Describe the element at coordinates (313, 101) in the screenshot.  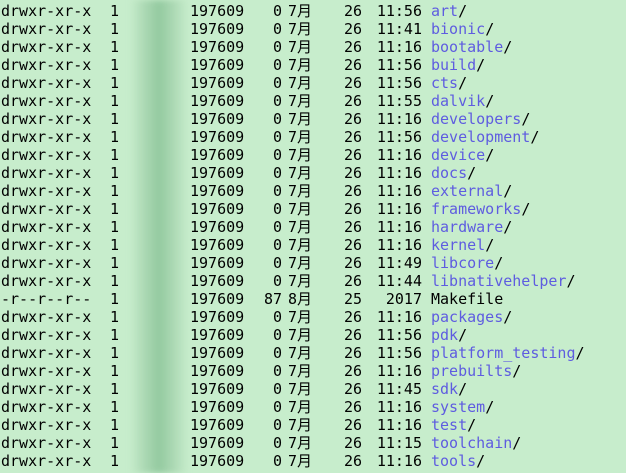
I see `listing-row: drwxr-xr-x 1 197609 0 7月 26 11:55 dalvik/` at that location.